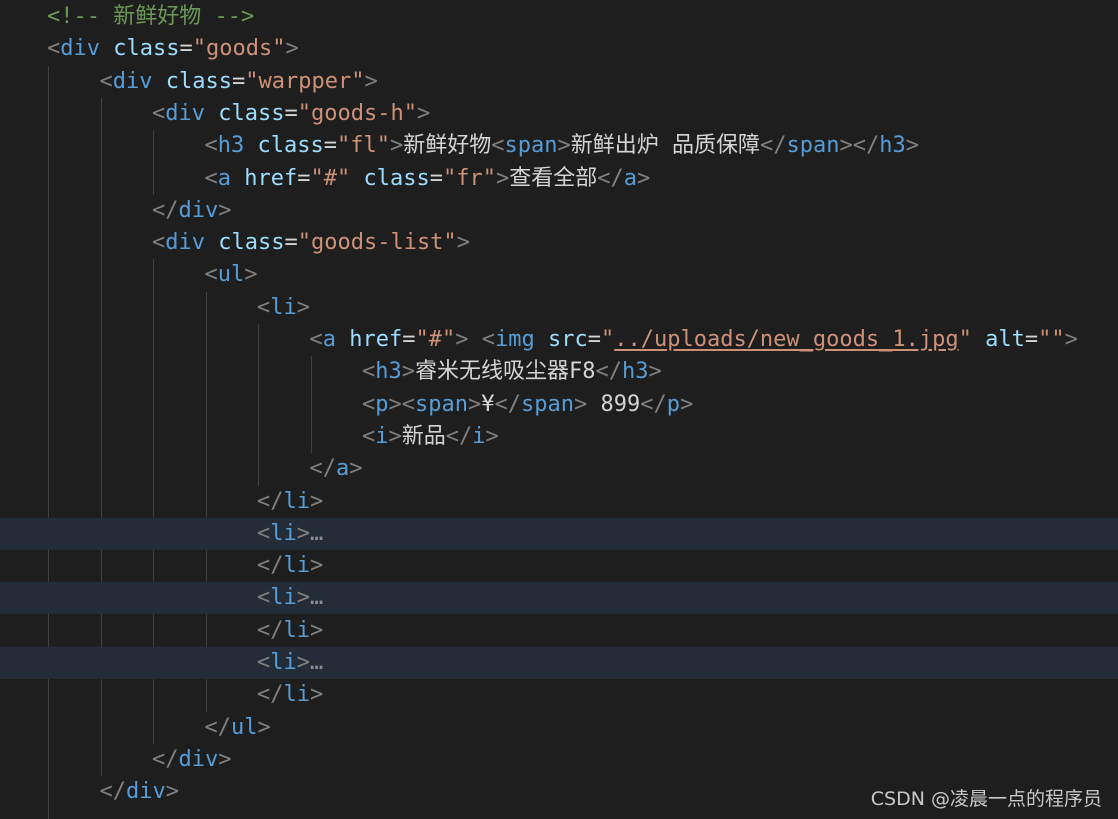  What do you see at coordinates (559, 243) in the screenshot?
I see `code-line: <div class="goods-list">` at bounding box center [559, 243].